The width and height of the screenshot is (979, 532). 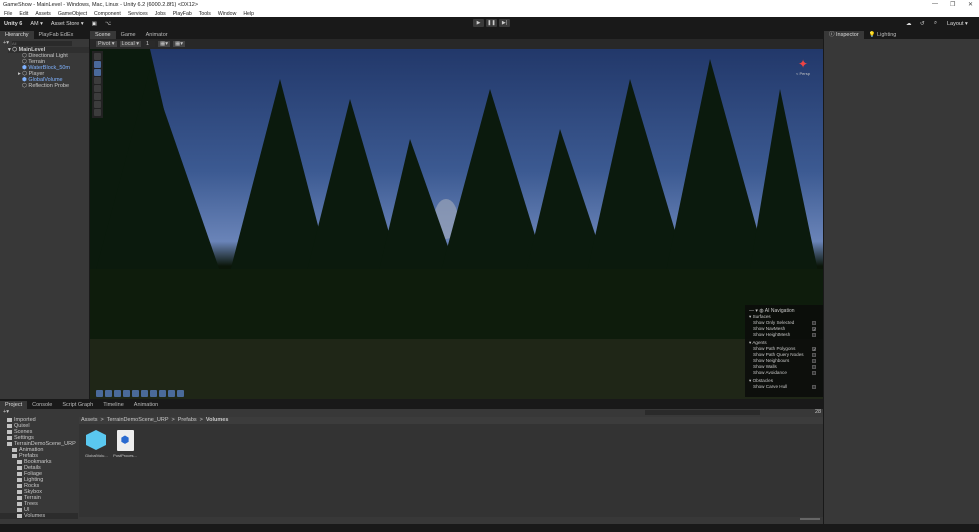 What do you see at coordinates (149, 44) in the screenshot?
I see `grid-snap-field: 1` at bounding box center [149, 44].